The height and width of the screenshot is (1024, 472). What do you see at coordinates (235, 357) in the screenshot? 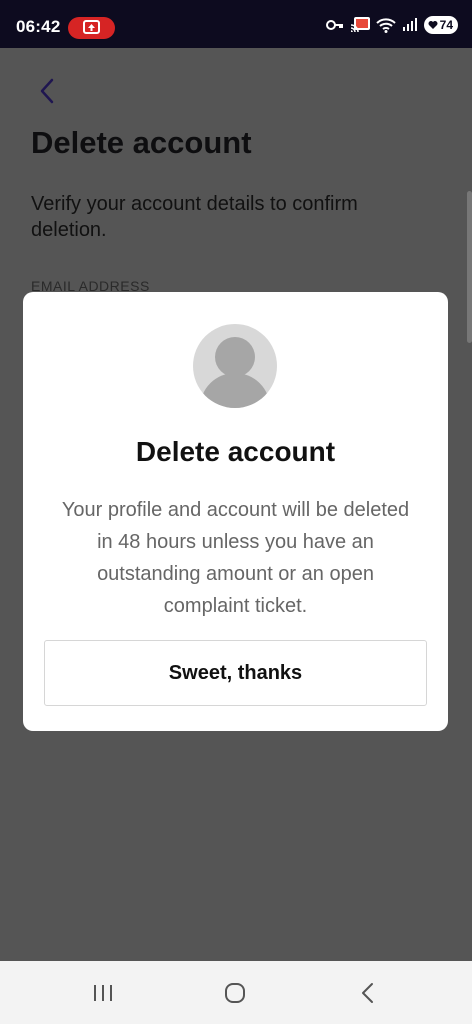
I see `avatar-head` at bounding box center [235, 357].